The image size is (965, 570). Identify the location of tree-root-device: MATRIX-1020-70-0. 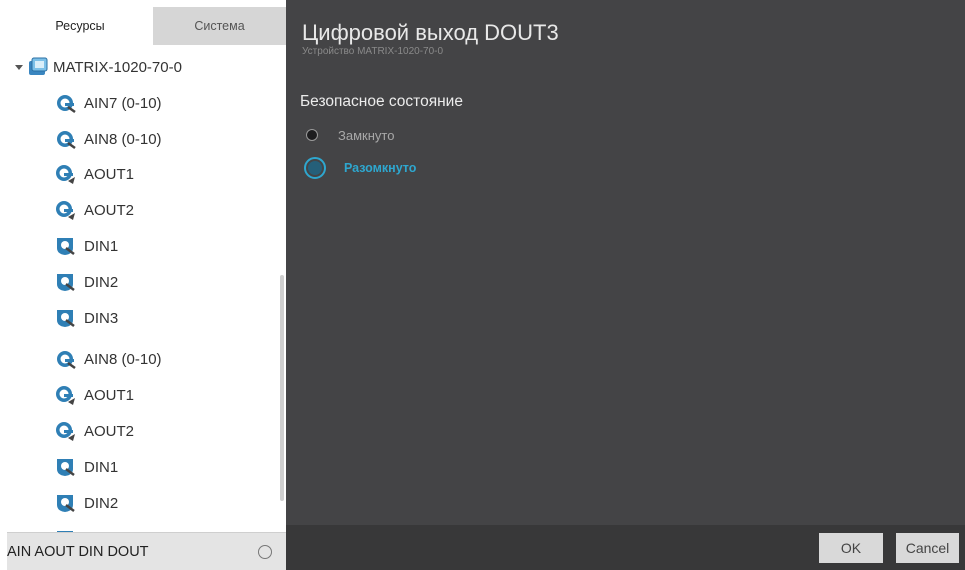
(98, 67).